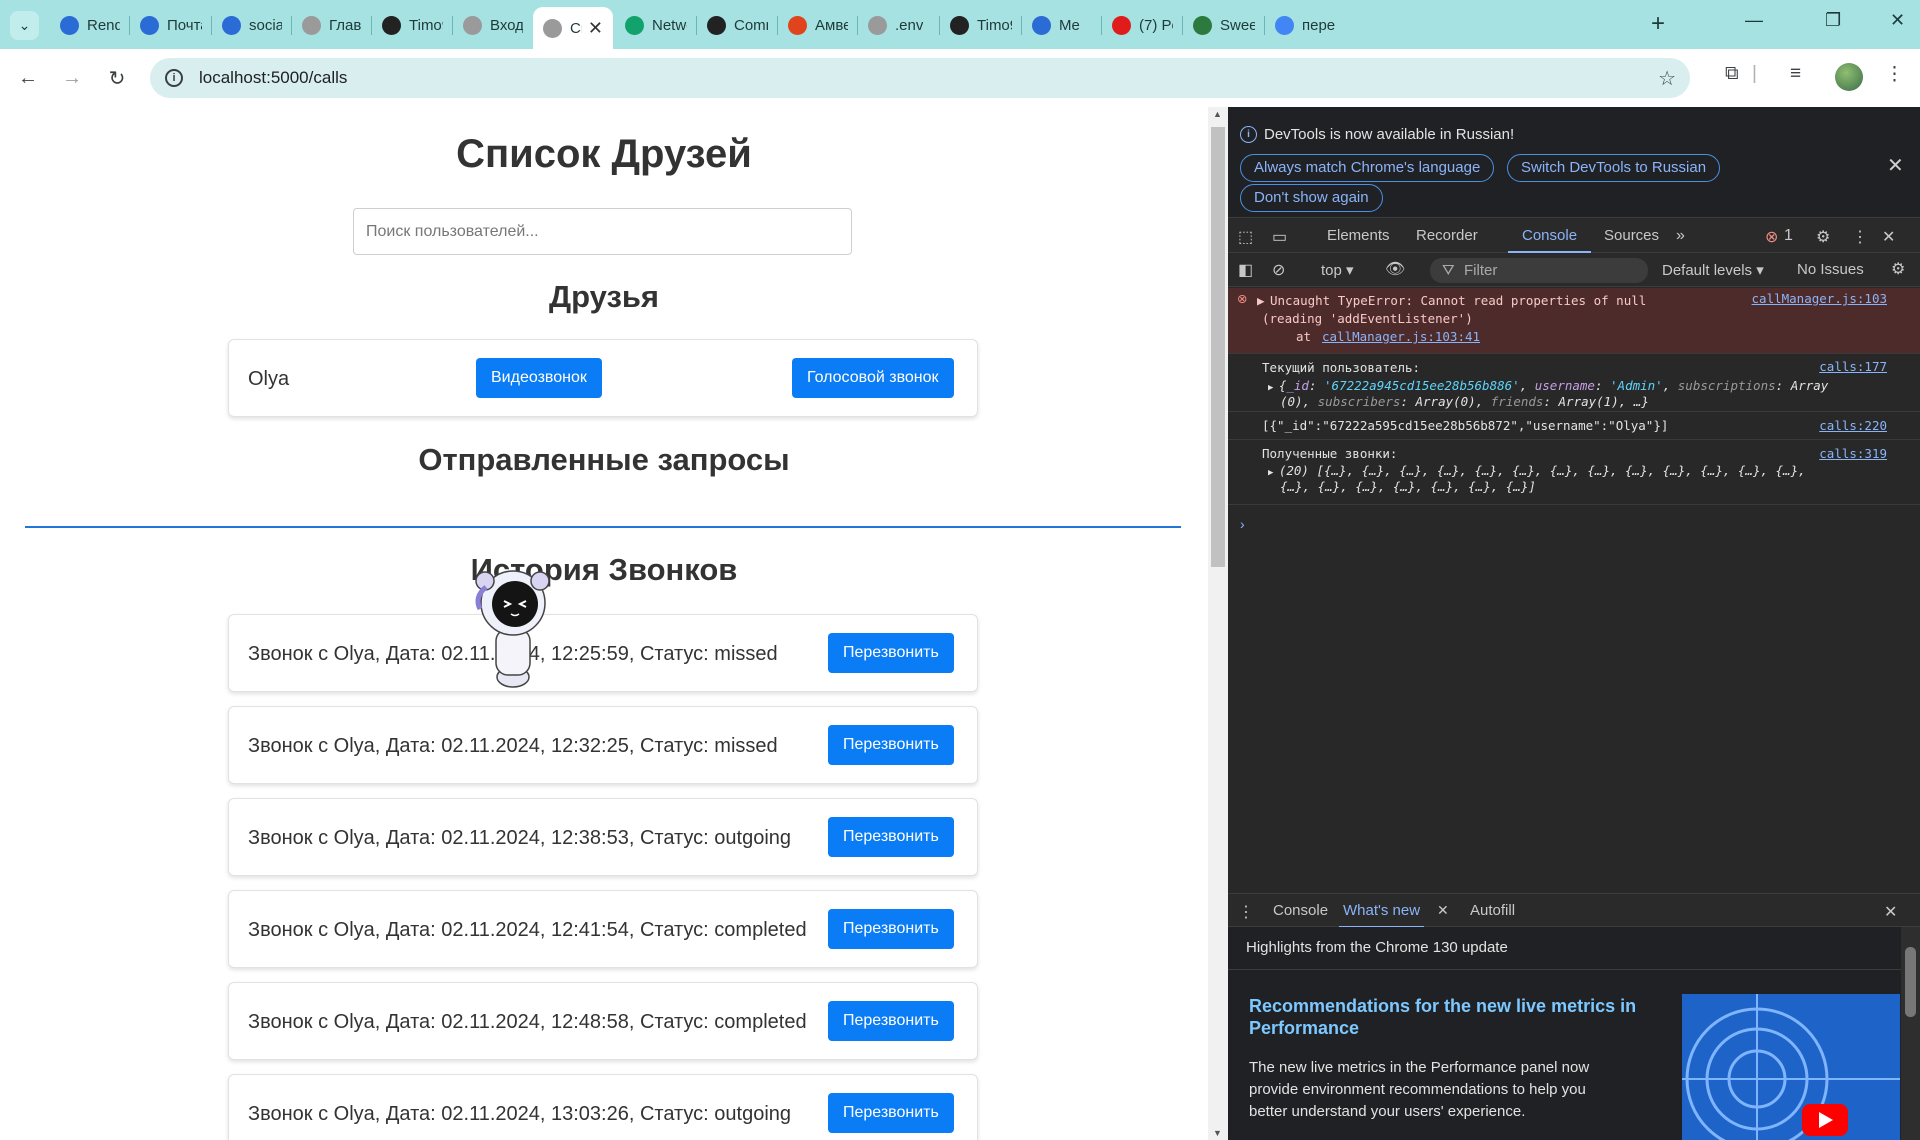  What do you see at coordinates (1395, 269) in the screenshot?
I see `eye-icon: 👁` at bounding box center [1395, 269].